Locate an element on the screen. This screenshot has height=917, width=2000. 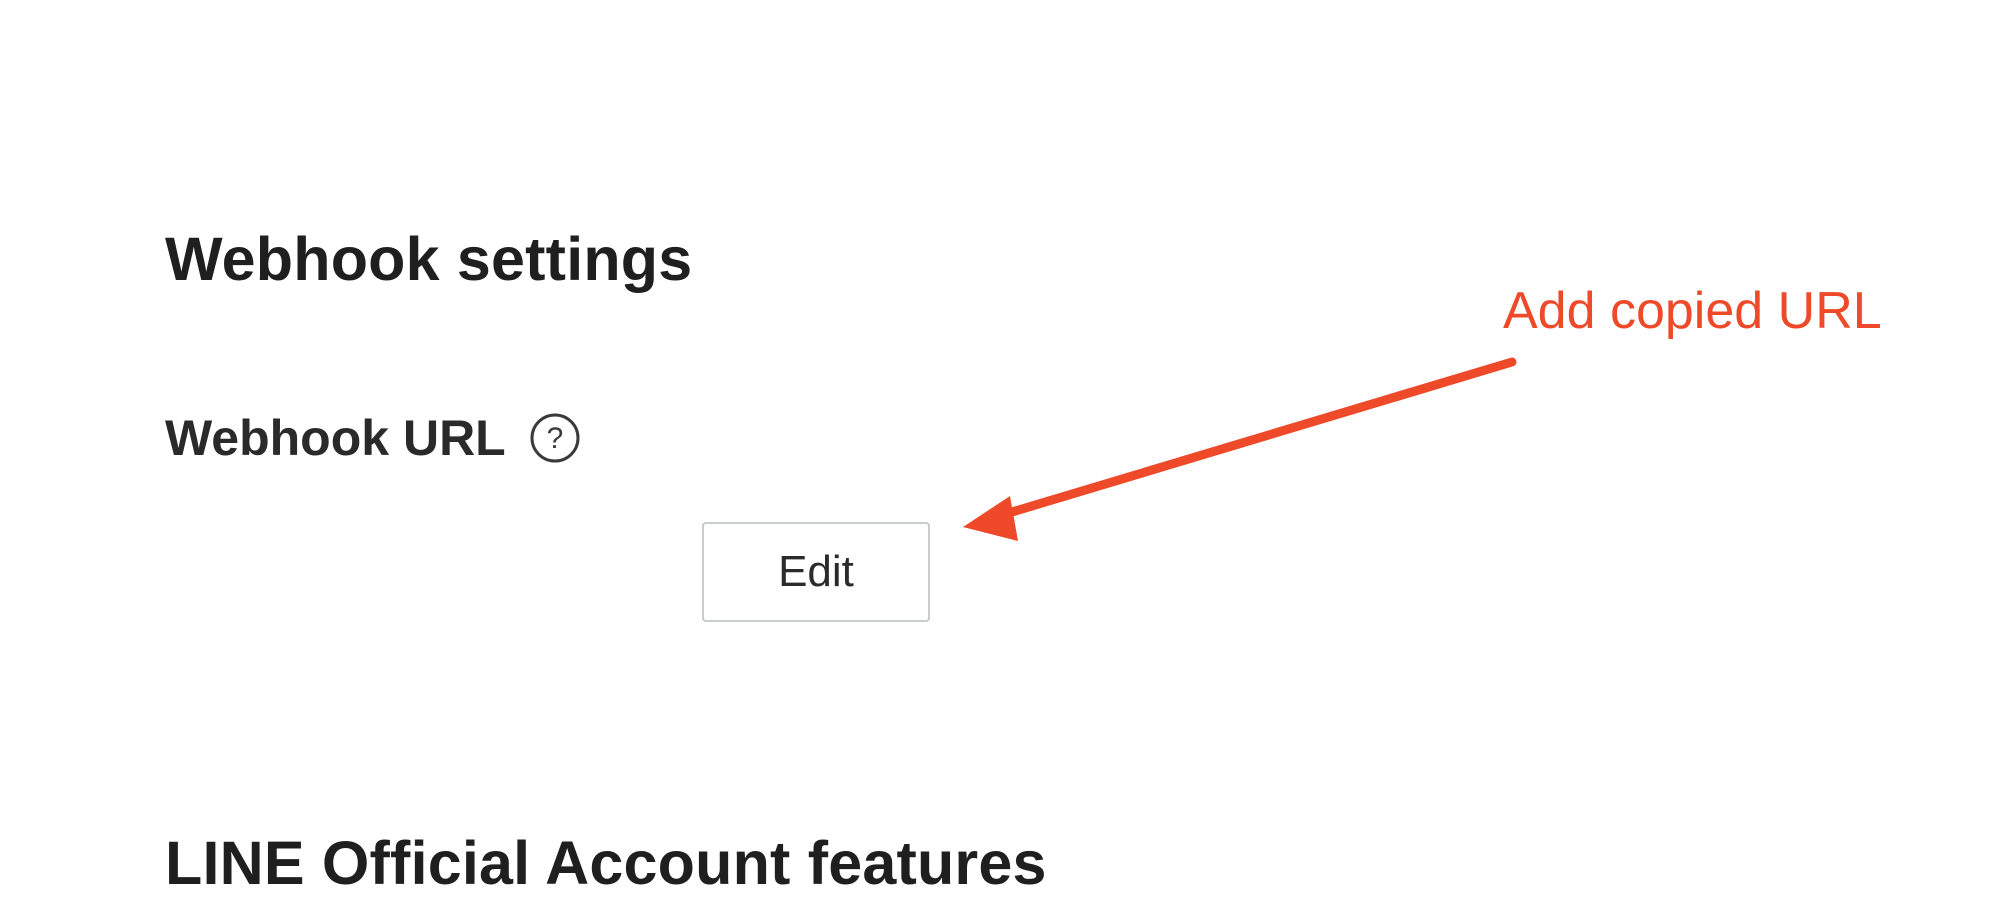
line-official-account-features-title: LINE Official Account features is located at coordinates (606, 863).